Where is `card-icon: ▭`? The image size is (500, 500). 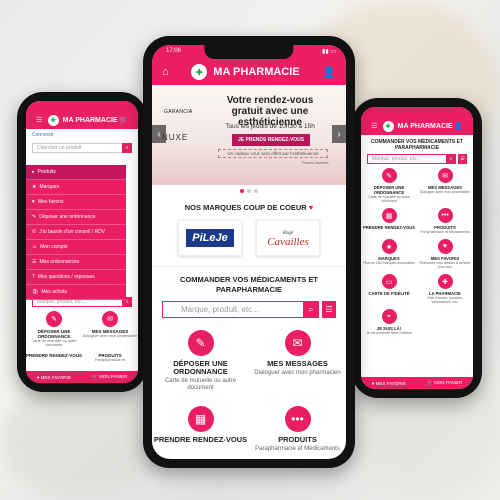
card-icon: ▭ is located at coordinates (389, 281).